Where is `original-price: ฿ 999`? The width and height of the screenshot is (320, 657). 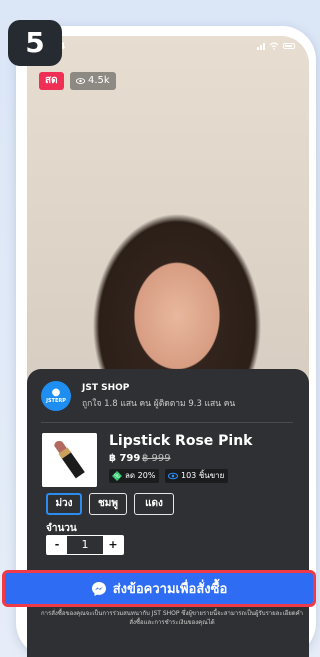 original-price: ฿ 999 is located at coordinates (156, 458).